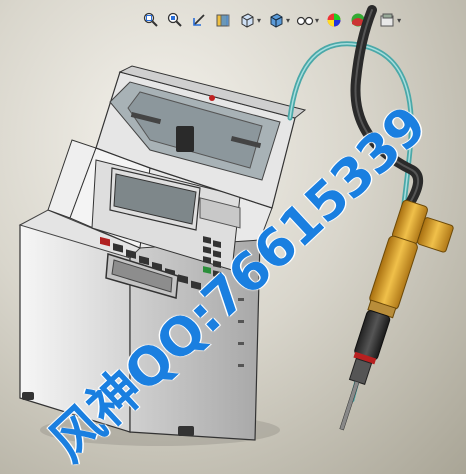 Image resolution: width=466 pixels, height=474 pixels. What do you see at coordinates (393, 272) in the screenshot?
I see `screwdriver-grip` at bounding box center [393, 272].